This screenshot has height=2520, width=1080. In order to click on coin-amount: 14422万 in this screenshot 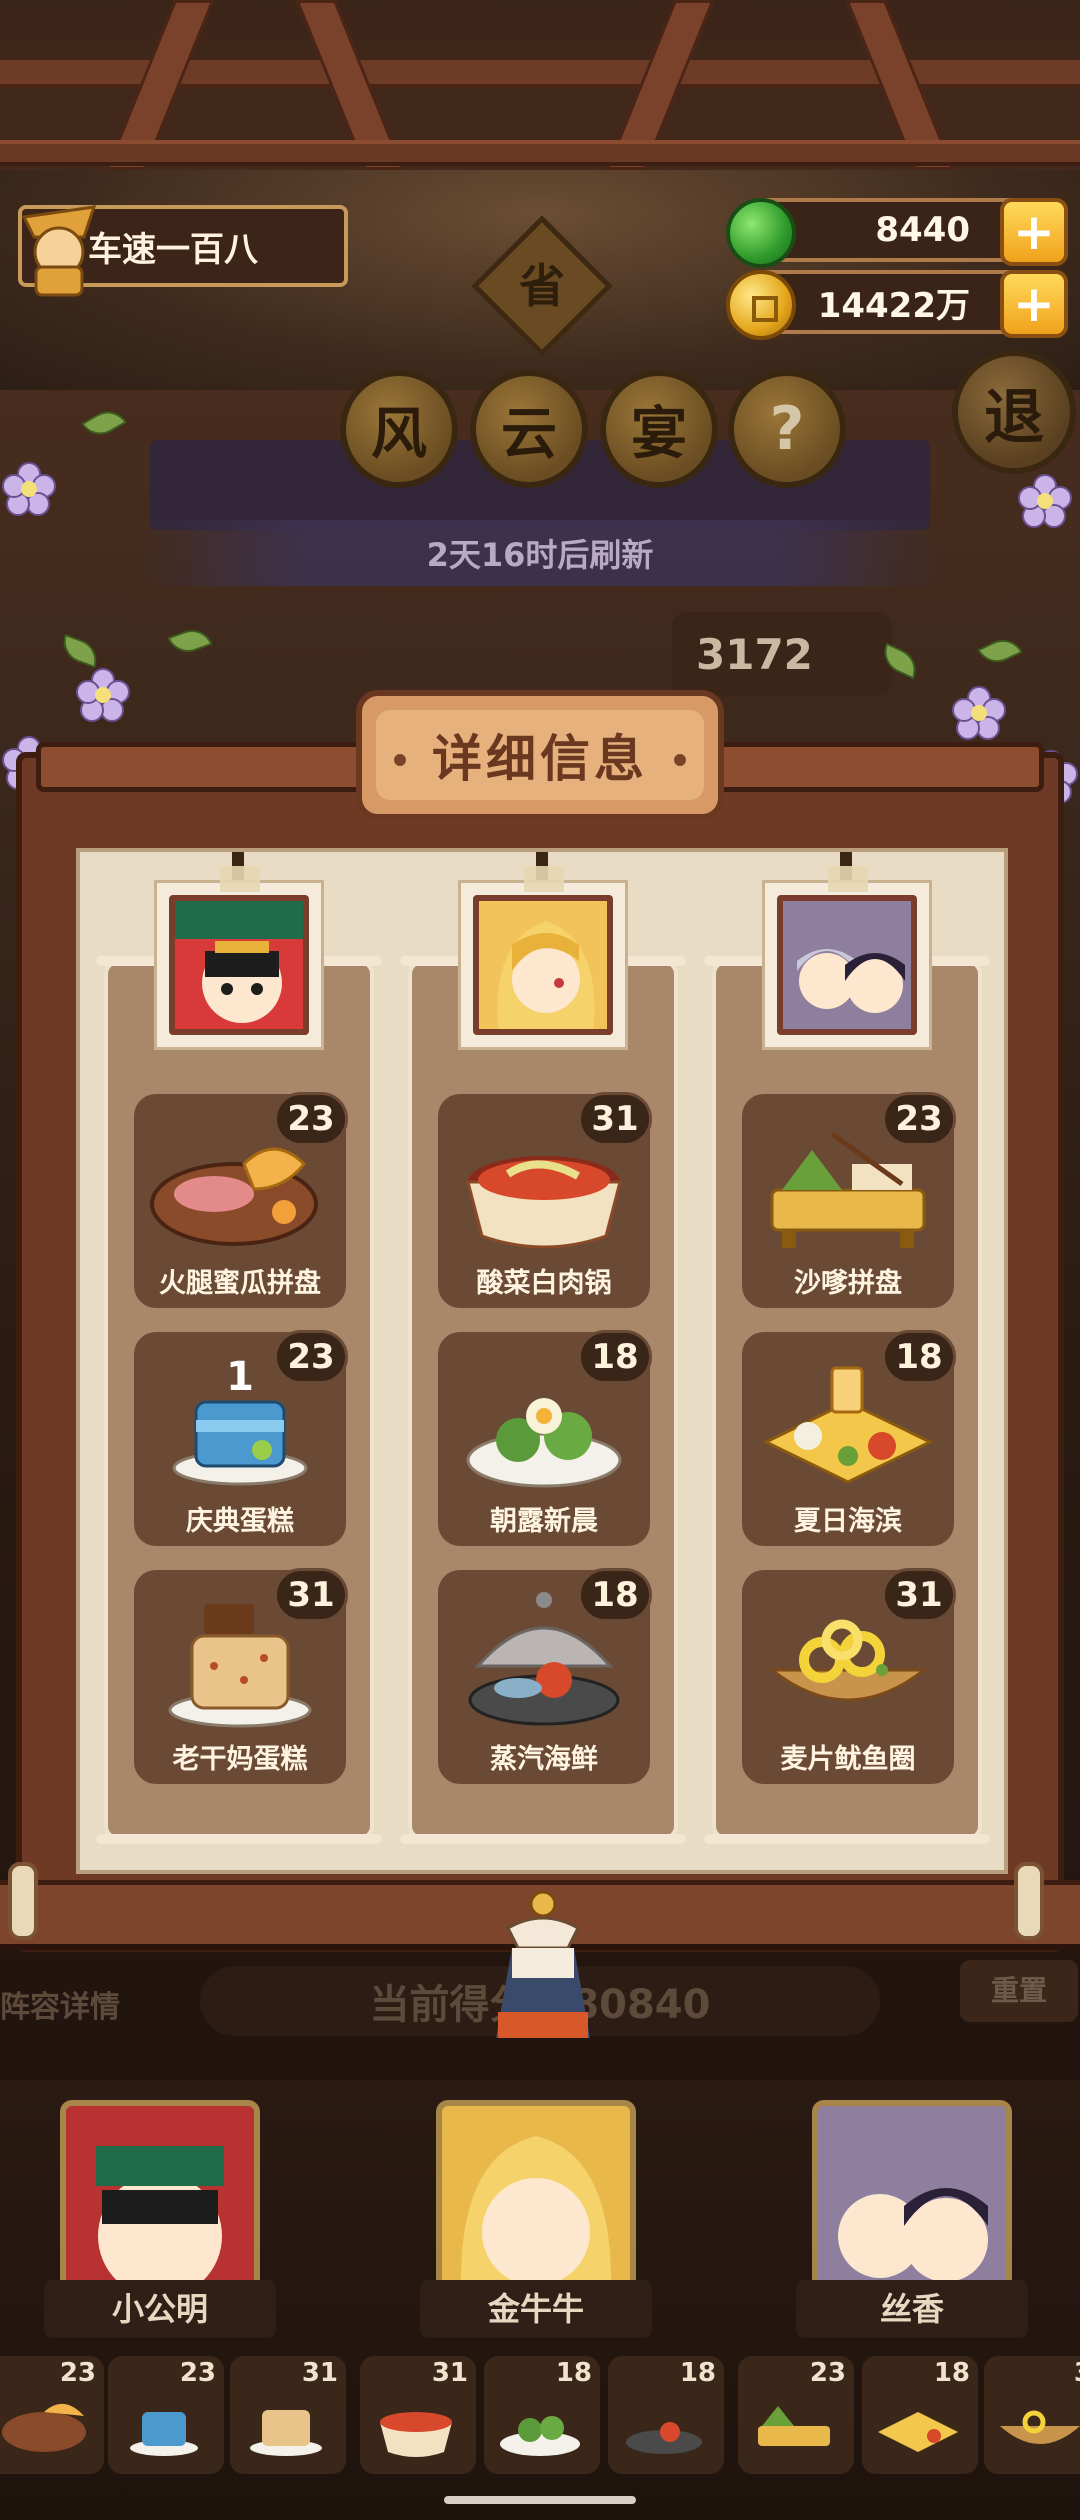, I will do `click(893, 305)`.